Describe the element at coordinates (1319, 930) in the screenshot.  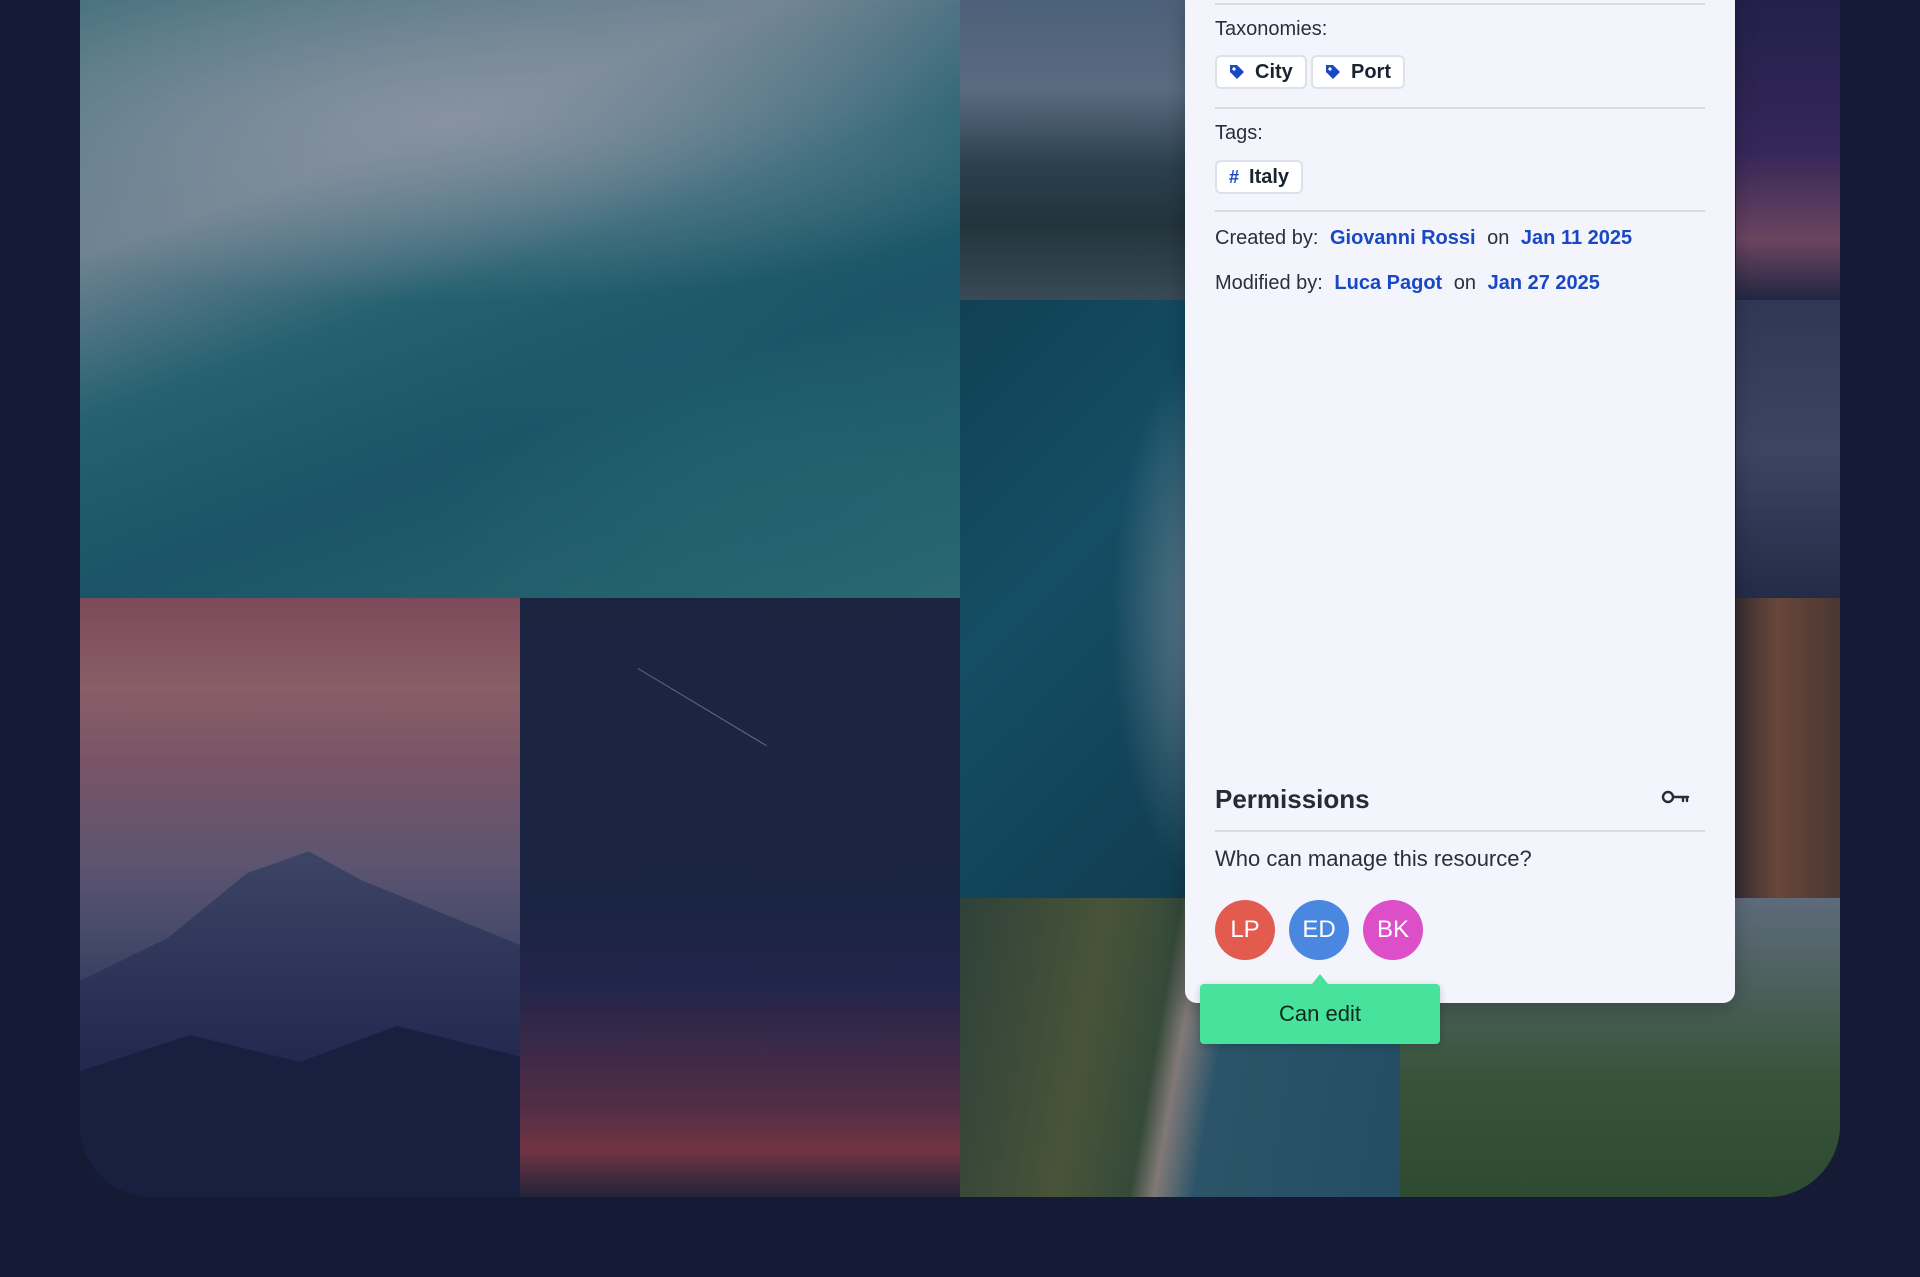
I see `avatar-ed: ED` at that location.